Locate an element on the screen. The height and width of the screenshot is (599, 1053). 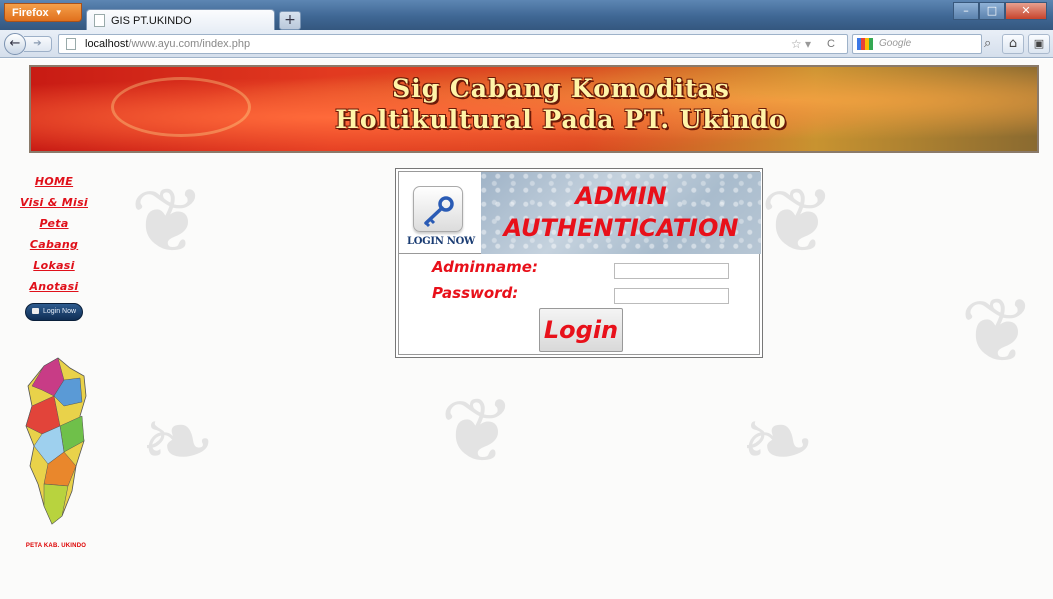
auth-title: ADMIN AUTHENTICATION is located at coordinates (621, 212).